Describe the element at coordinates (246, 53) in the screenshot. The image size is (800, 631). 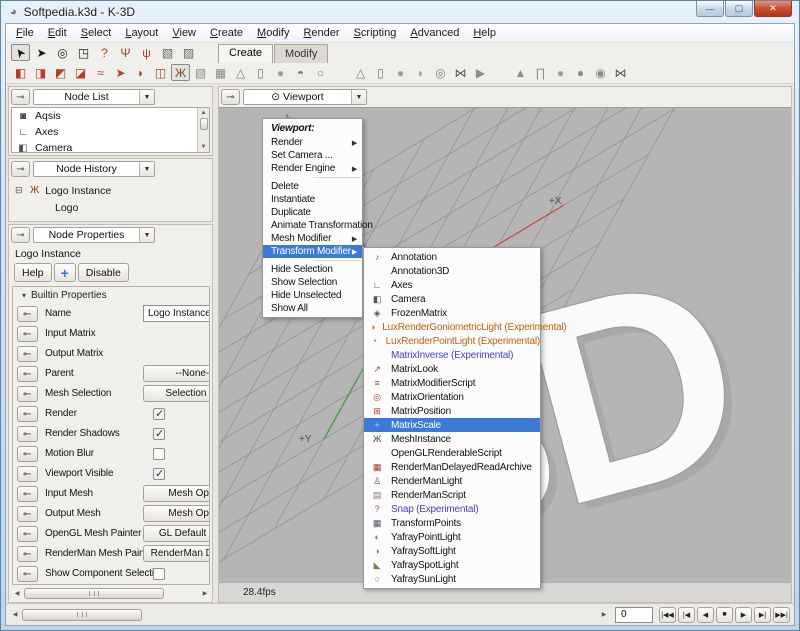
I see `tab-create: Create` at that location.